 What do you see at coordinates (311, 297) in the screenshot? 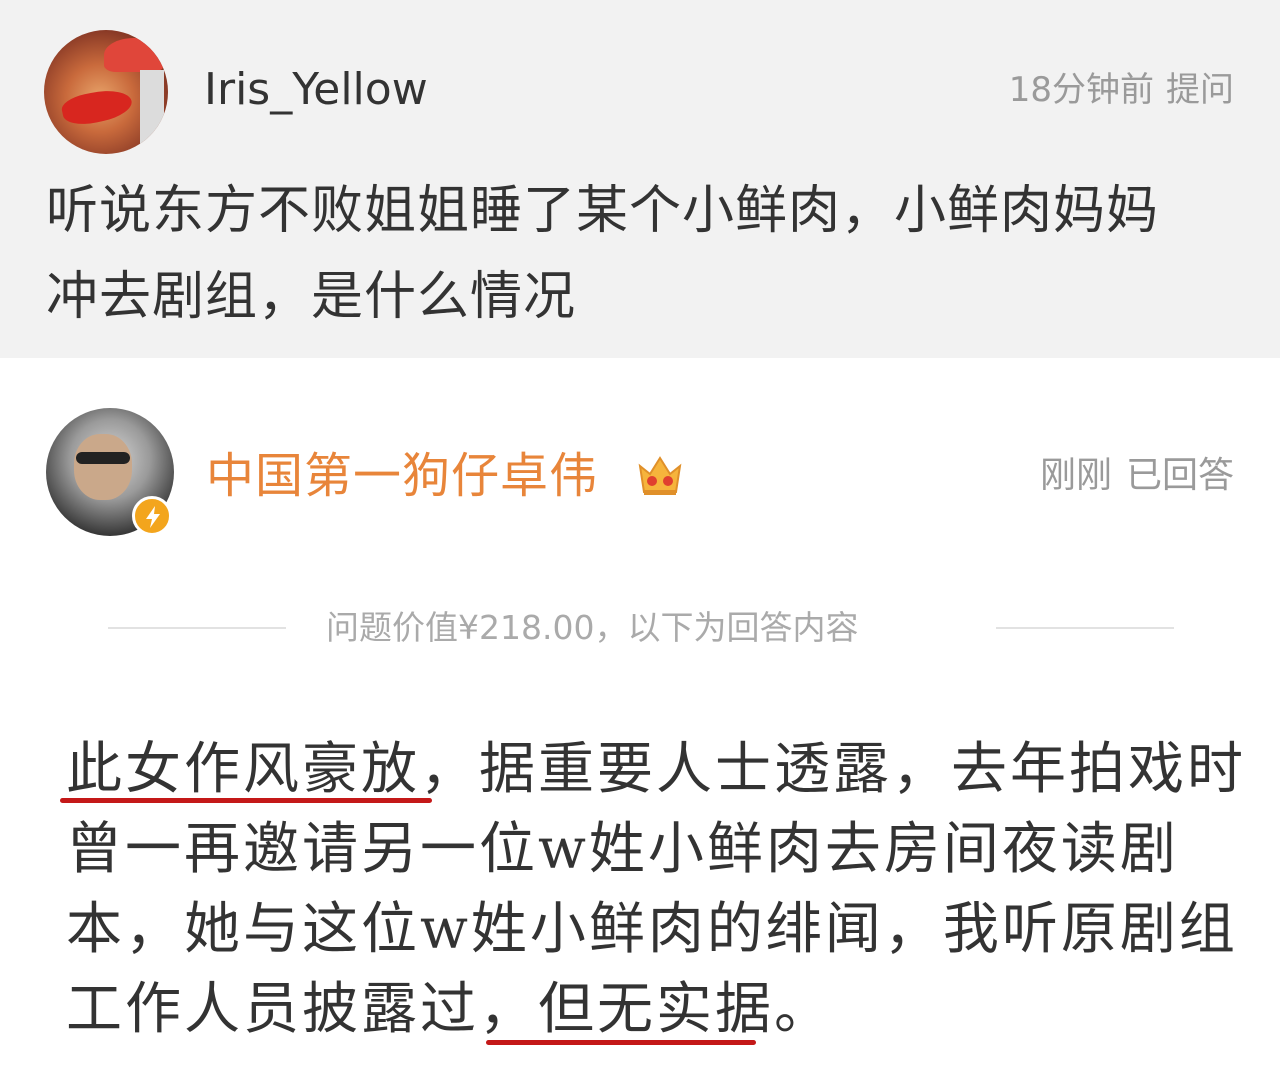
I see `question-text-line: 冲去剧组，是什么情况` at bounding box center [311, 297].